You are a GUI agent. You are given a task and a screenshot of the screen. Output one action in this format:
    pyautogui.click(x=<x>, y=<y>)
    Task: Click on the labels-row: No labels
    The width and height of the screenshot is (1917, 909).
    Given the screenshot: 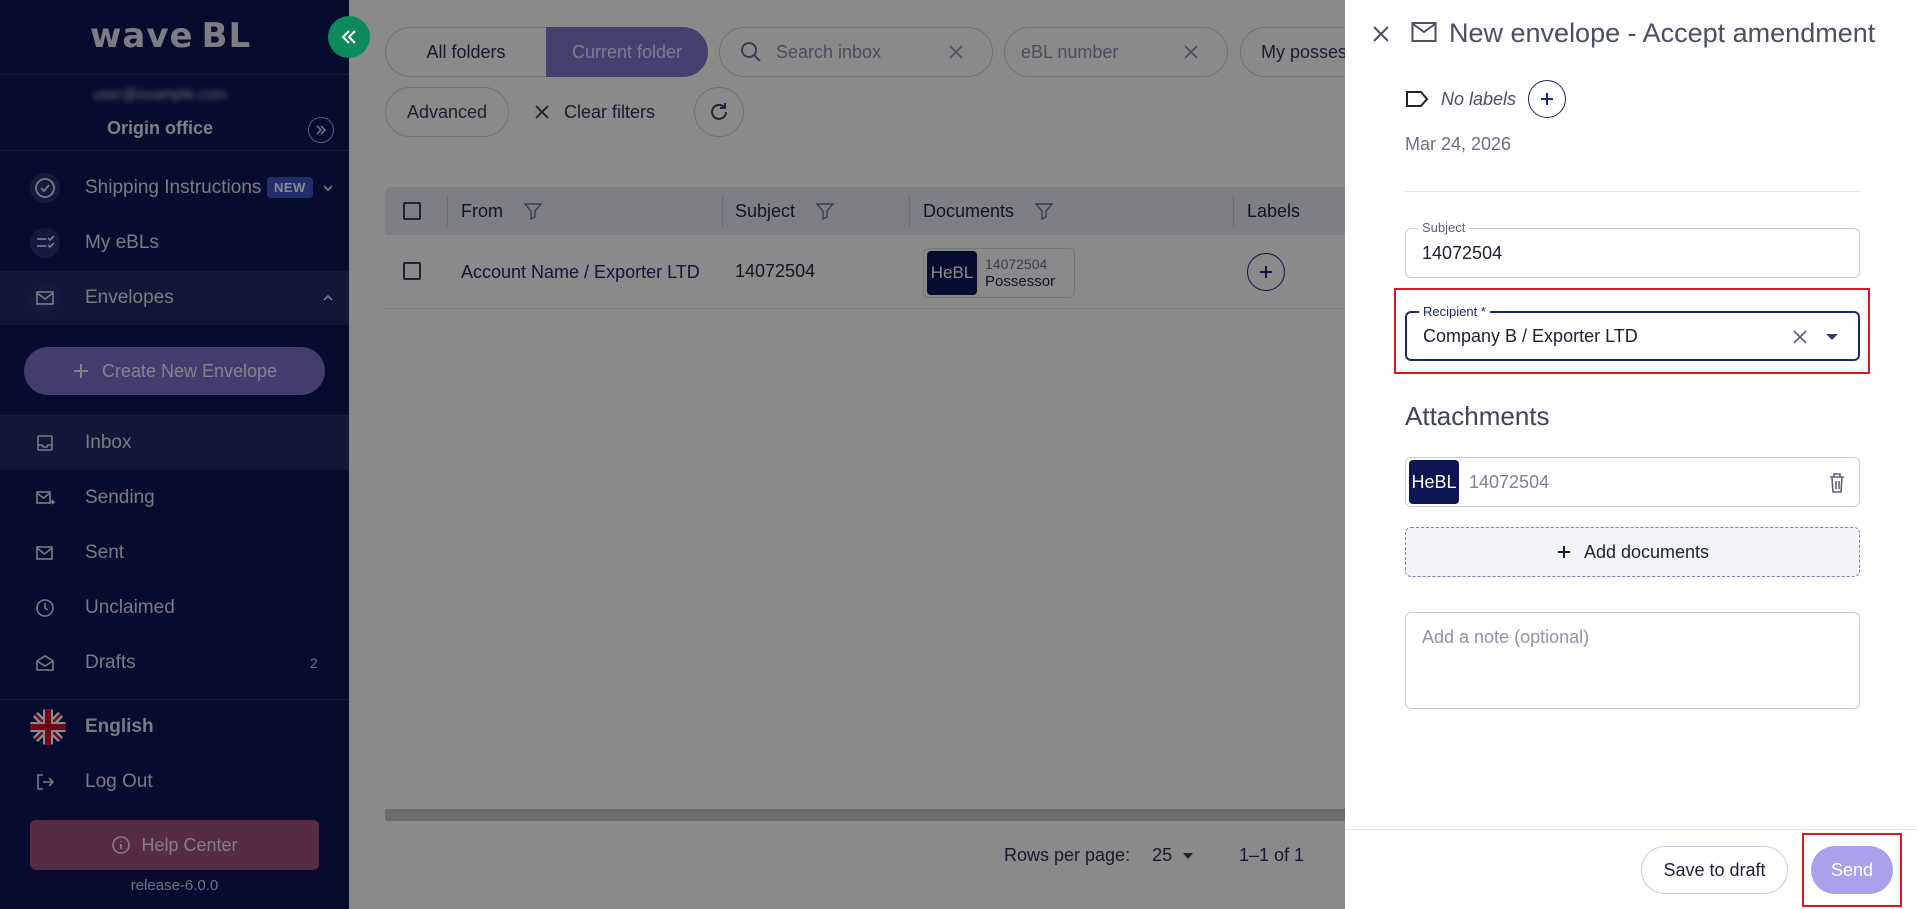 What is the action you would take?
    pyautogui.click(x=1486, y=99)
    